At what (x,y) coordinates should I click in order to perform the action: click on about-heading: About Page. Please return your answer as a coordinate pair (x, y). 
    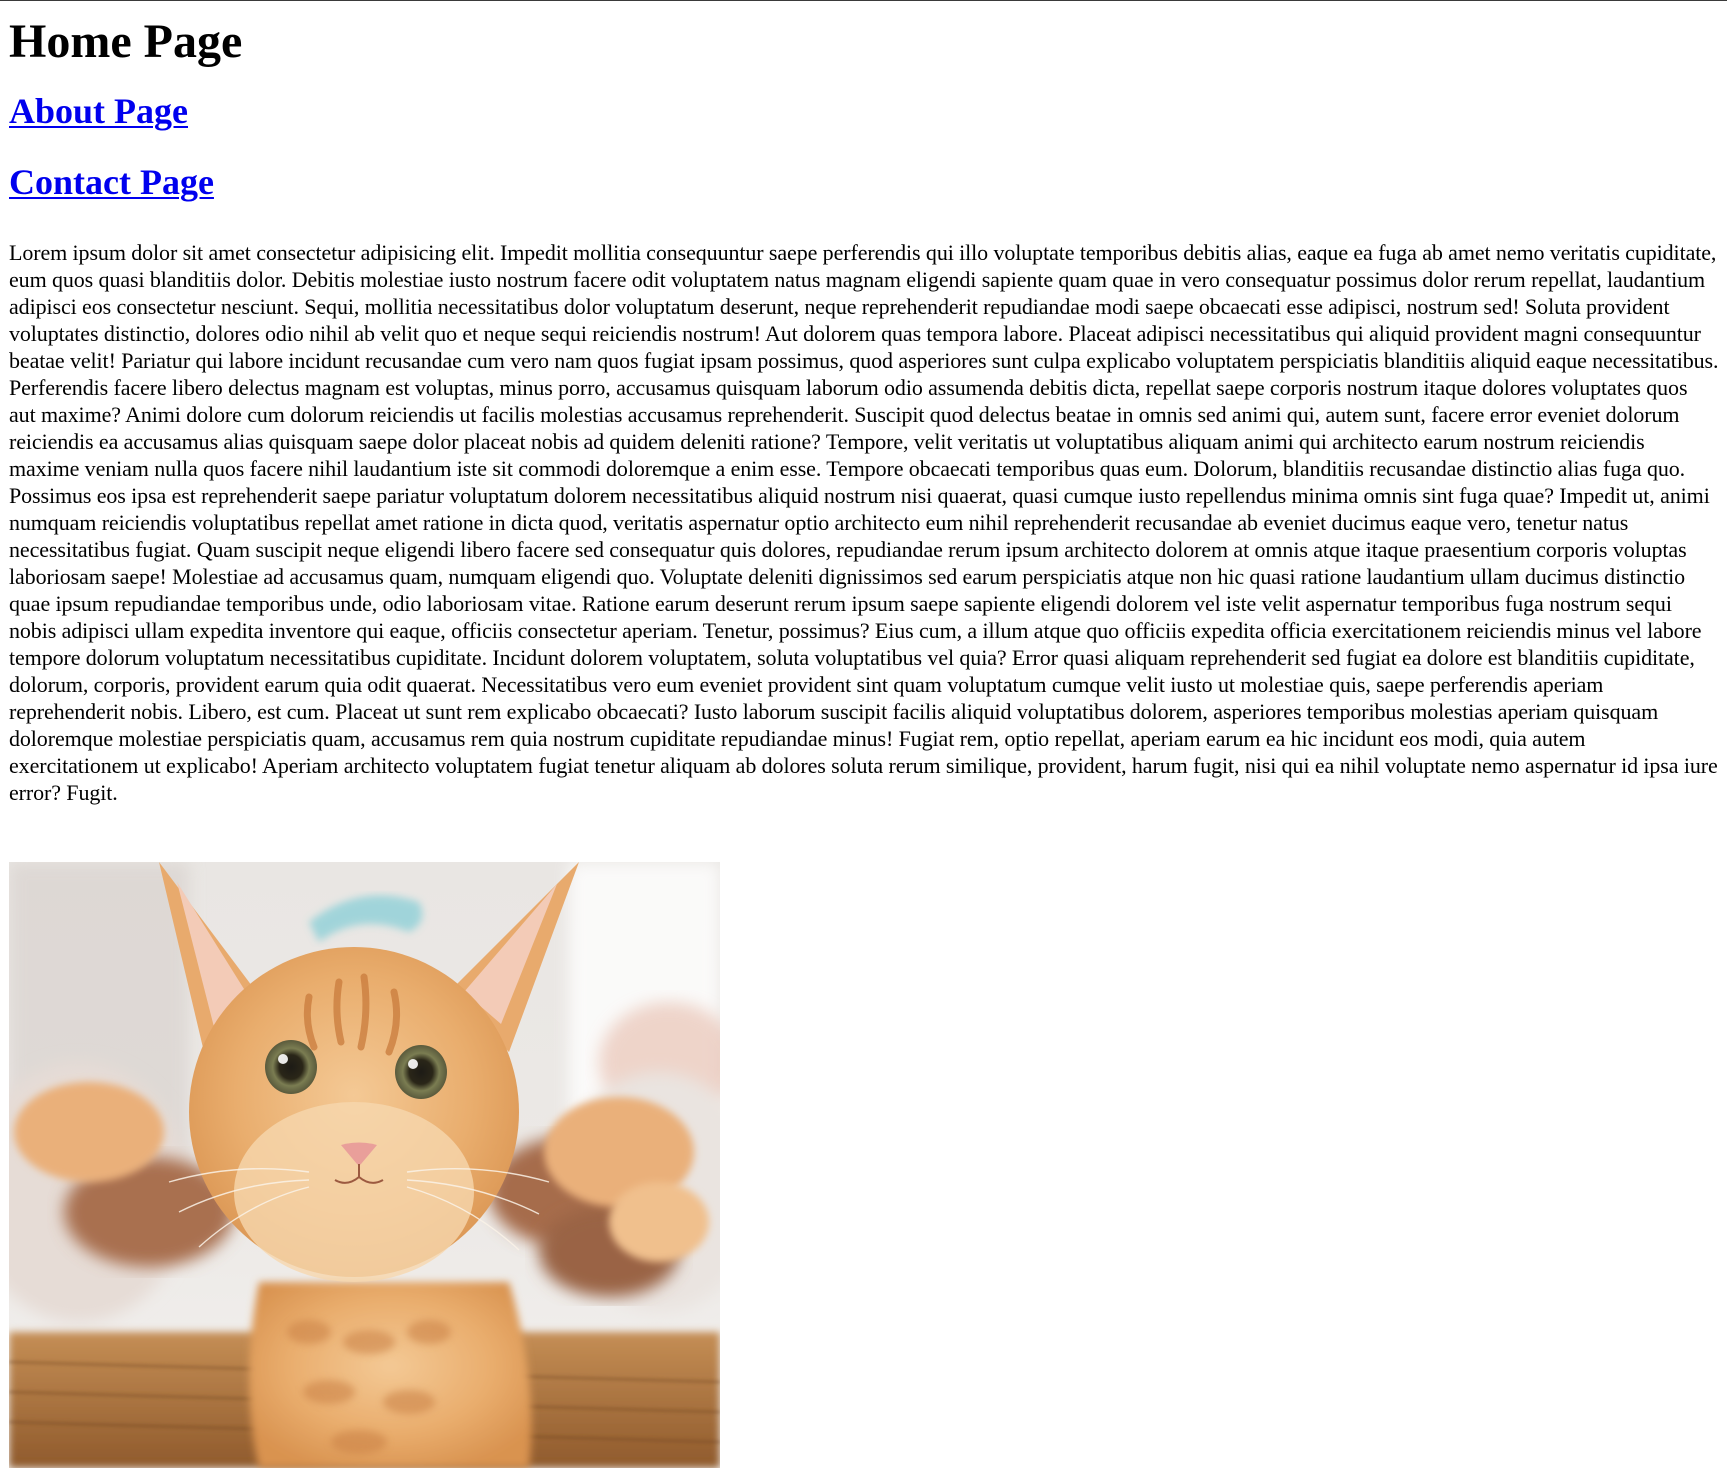
    Looking at the image, I should click on (864, 111).